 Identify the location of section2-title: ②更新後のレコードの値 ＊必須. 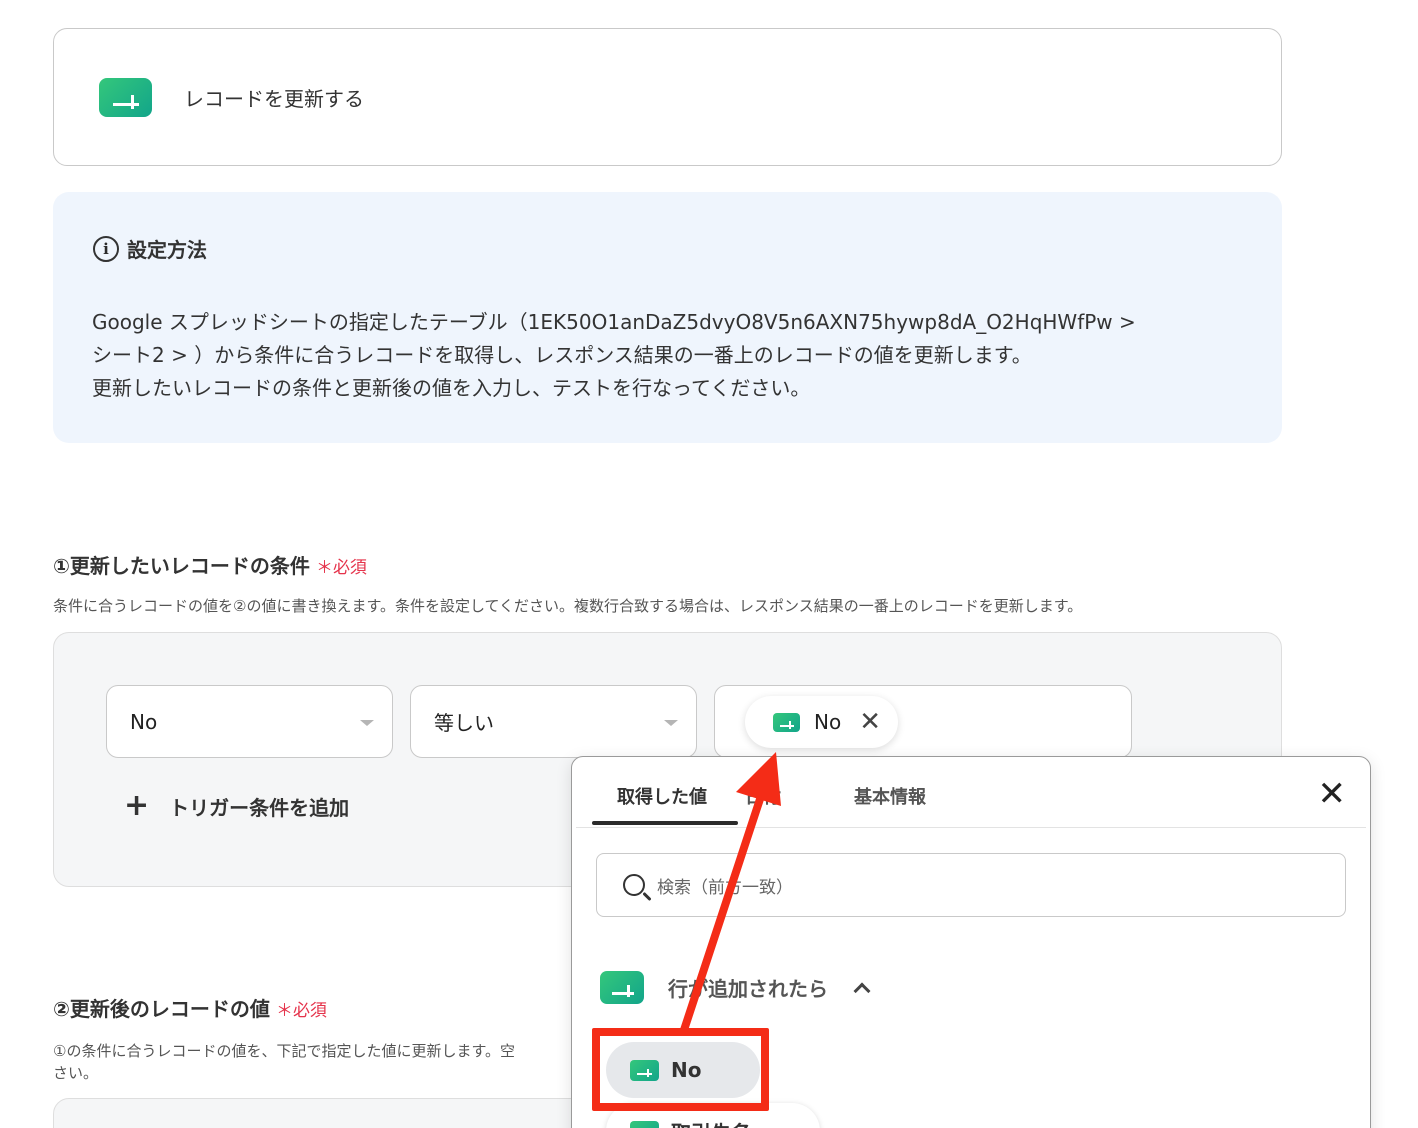
(190, 1007).